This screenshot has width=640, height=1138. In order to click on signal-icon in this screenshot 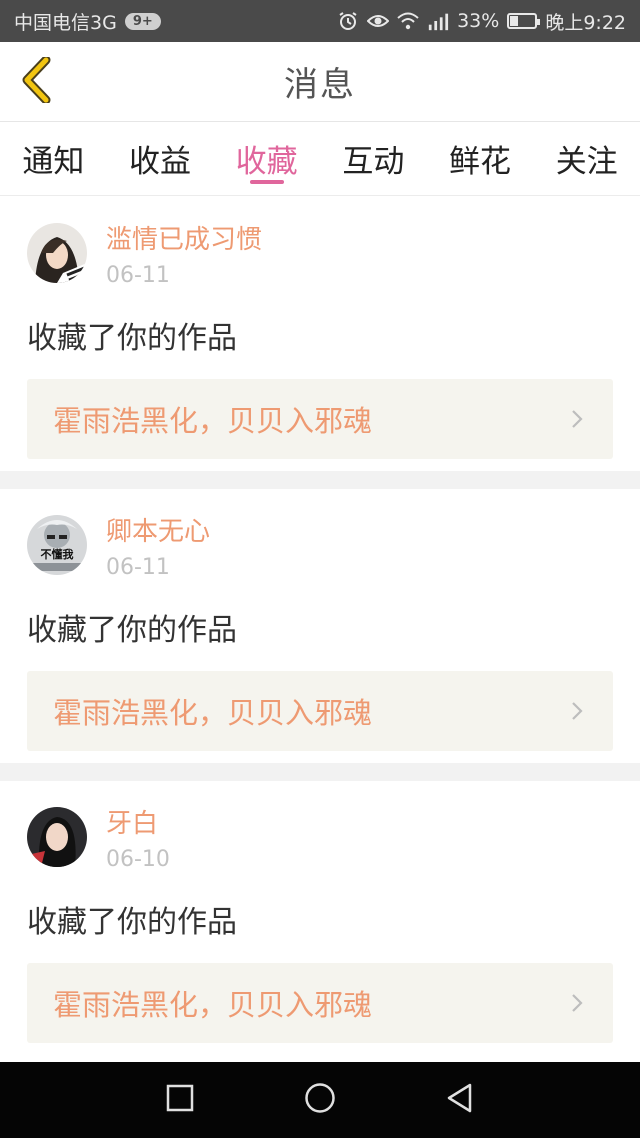, I will do `click(438, 21)`.